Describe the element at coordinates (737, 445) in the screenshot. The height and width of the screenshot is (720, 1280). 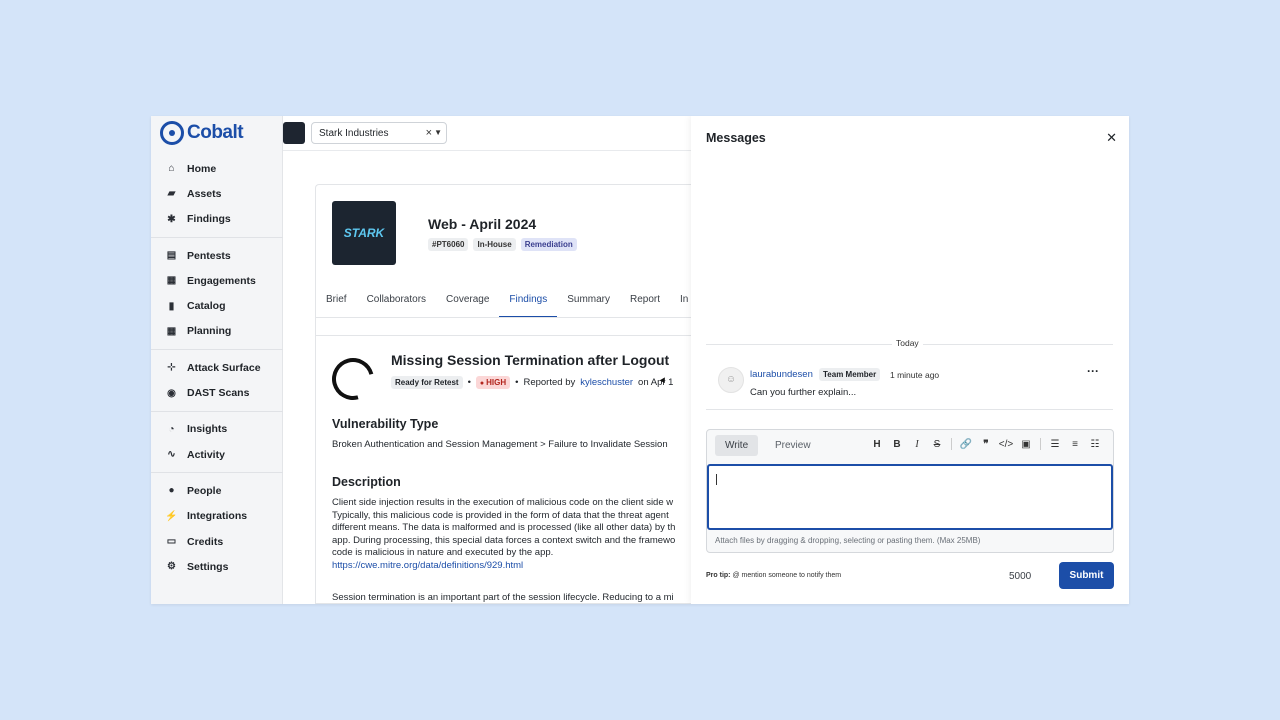
I see `write-tab: Write` at that location.